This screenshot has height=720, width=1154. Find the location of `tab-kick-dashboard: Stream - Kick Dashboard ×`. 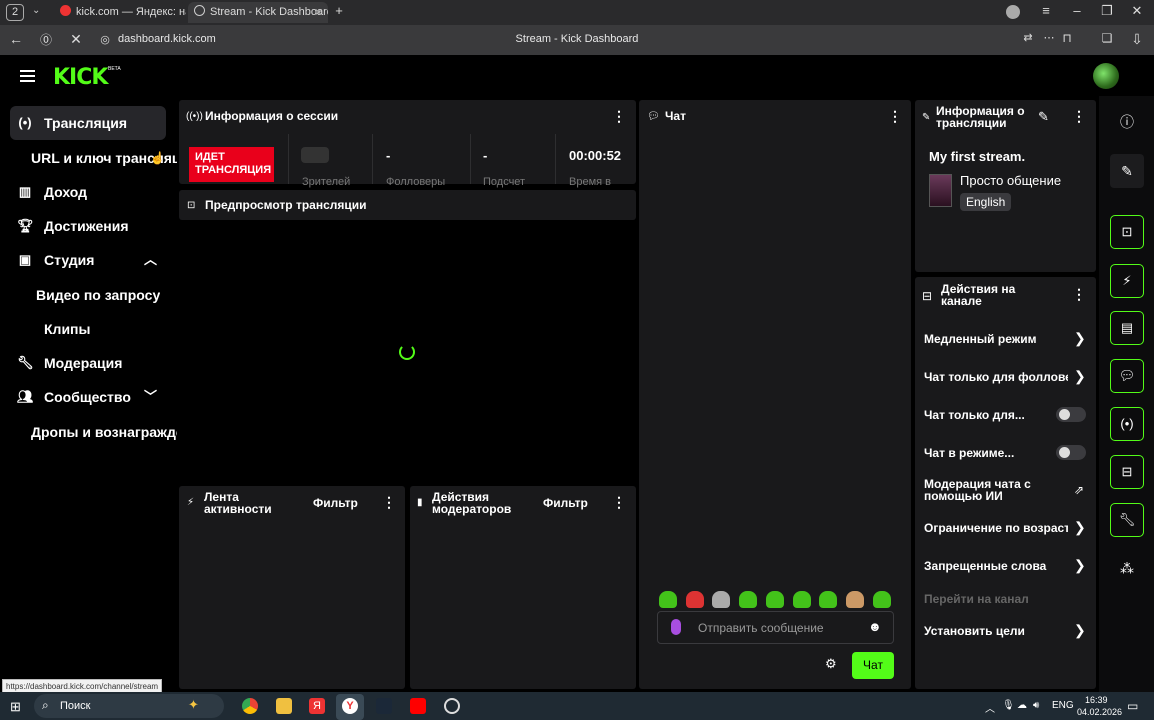

tab-kick-dashboard: Stream - Kick Dashboard × is located at coordinates (258, 12).